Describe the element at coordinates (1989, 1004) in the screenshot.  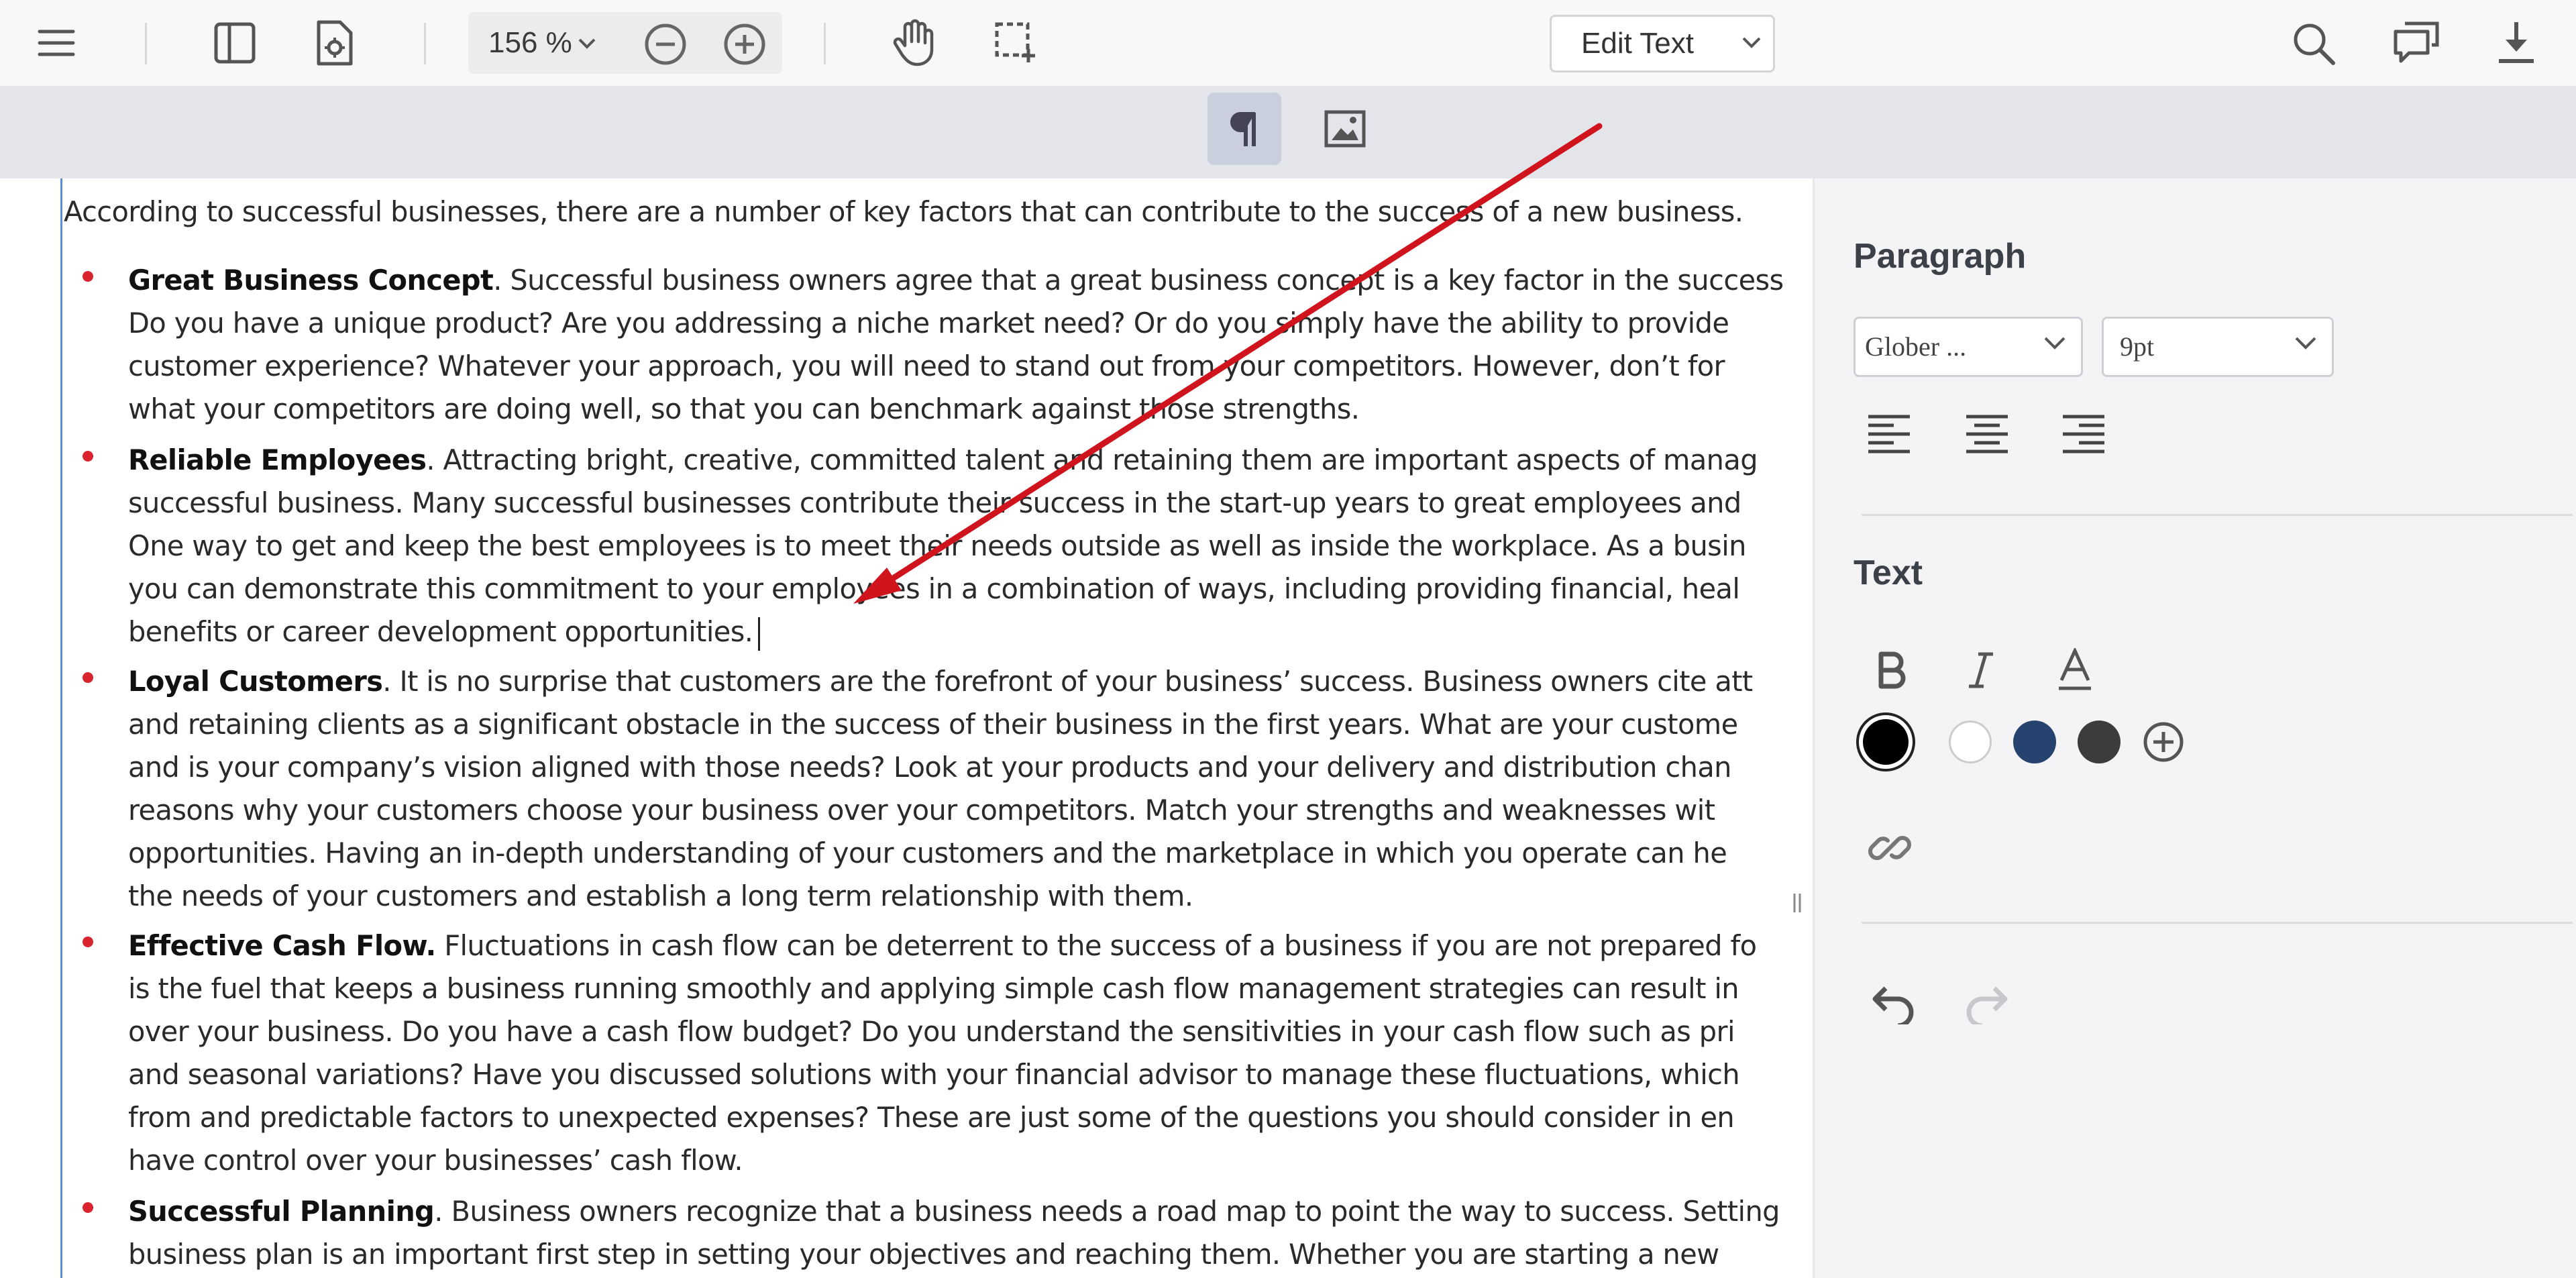
I see `redo-icon` at that location.